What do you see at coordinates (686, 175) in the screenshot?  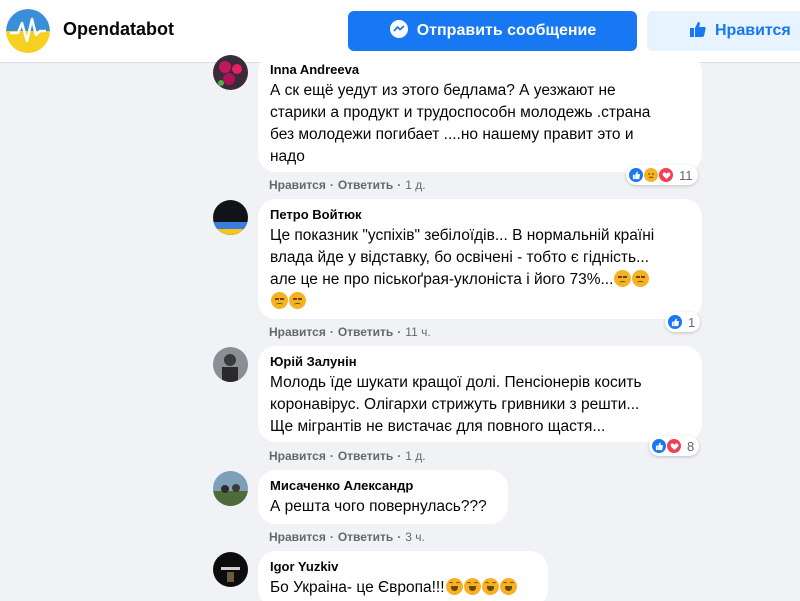 I see `reaction-count: 11` at bounding box center [686, 175].